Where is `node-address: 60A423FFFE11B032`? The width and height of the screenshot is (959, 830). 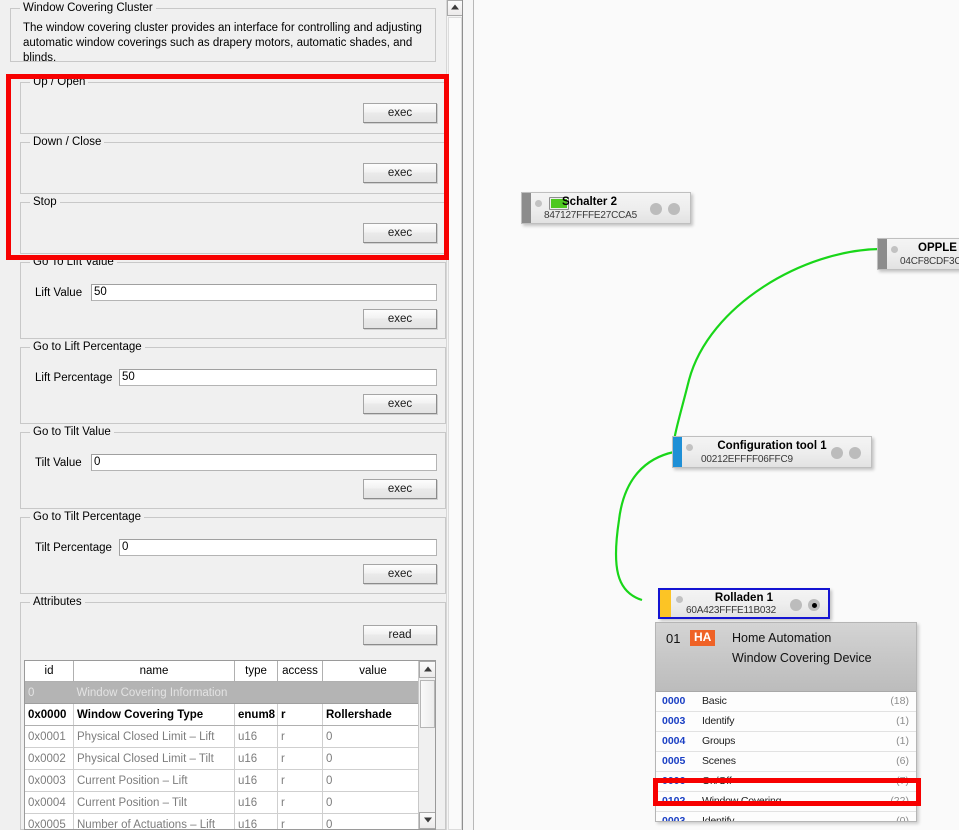
node-address: 60A423FFFE11B032 is located at coordinates (731, 610).